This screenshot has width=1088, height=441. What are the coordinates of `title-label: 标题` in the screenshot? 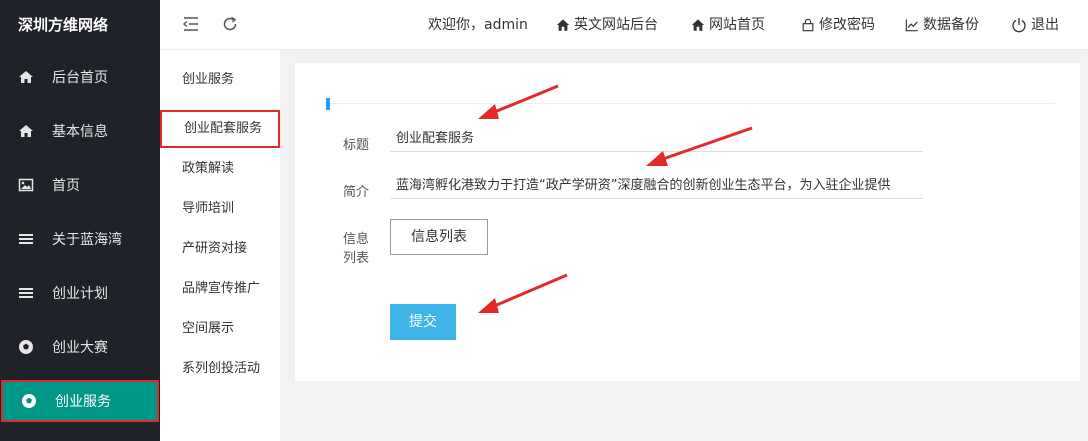 It's located at (356, 145).